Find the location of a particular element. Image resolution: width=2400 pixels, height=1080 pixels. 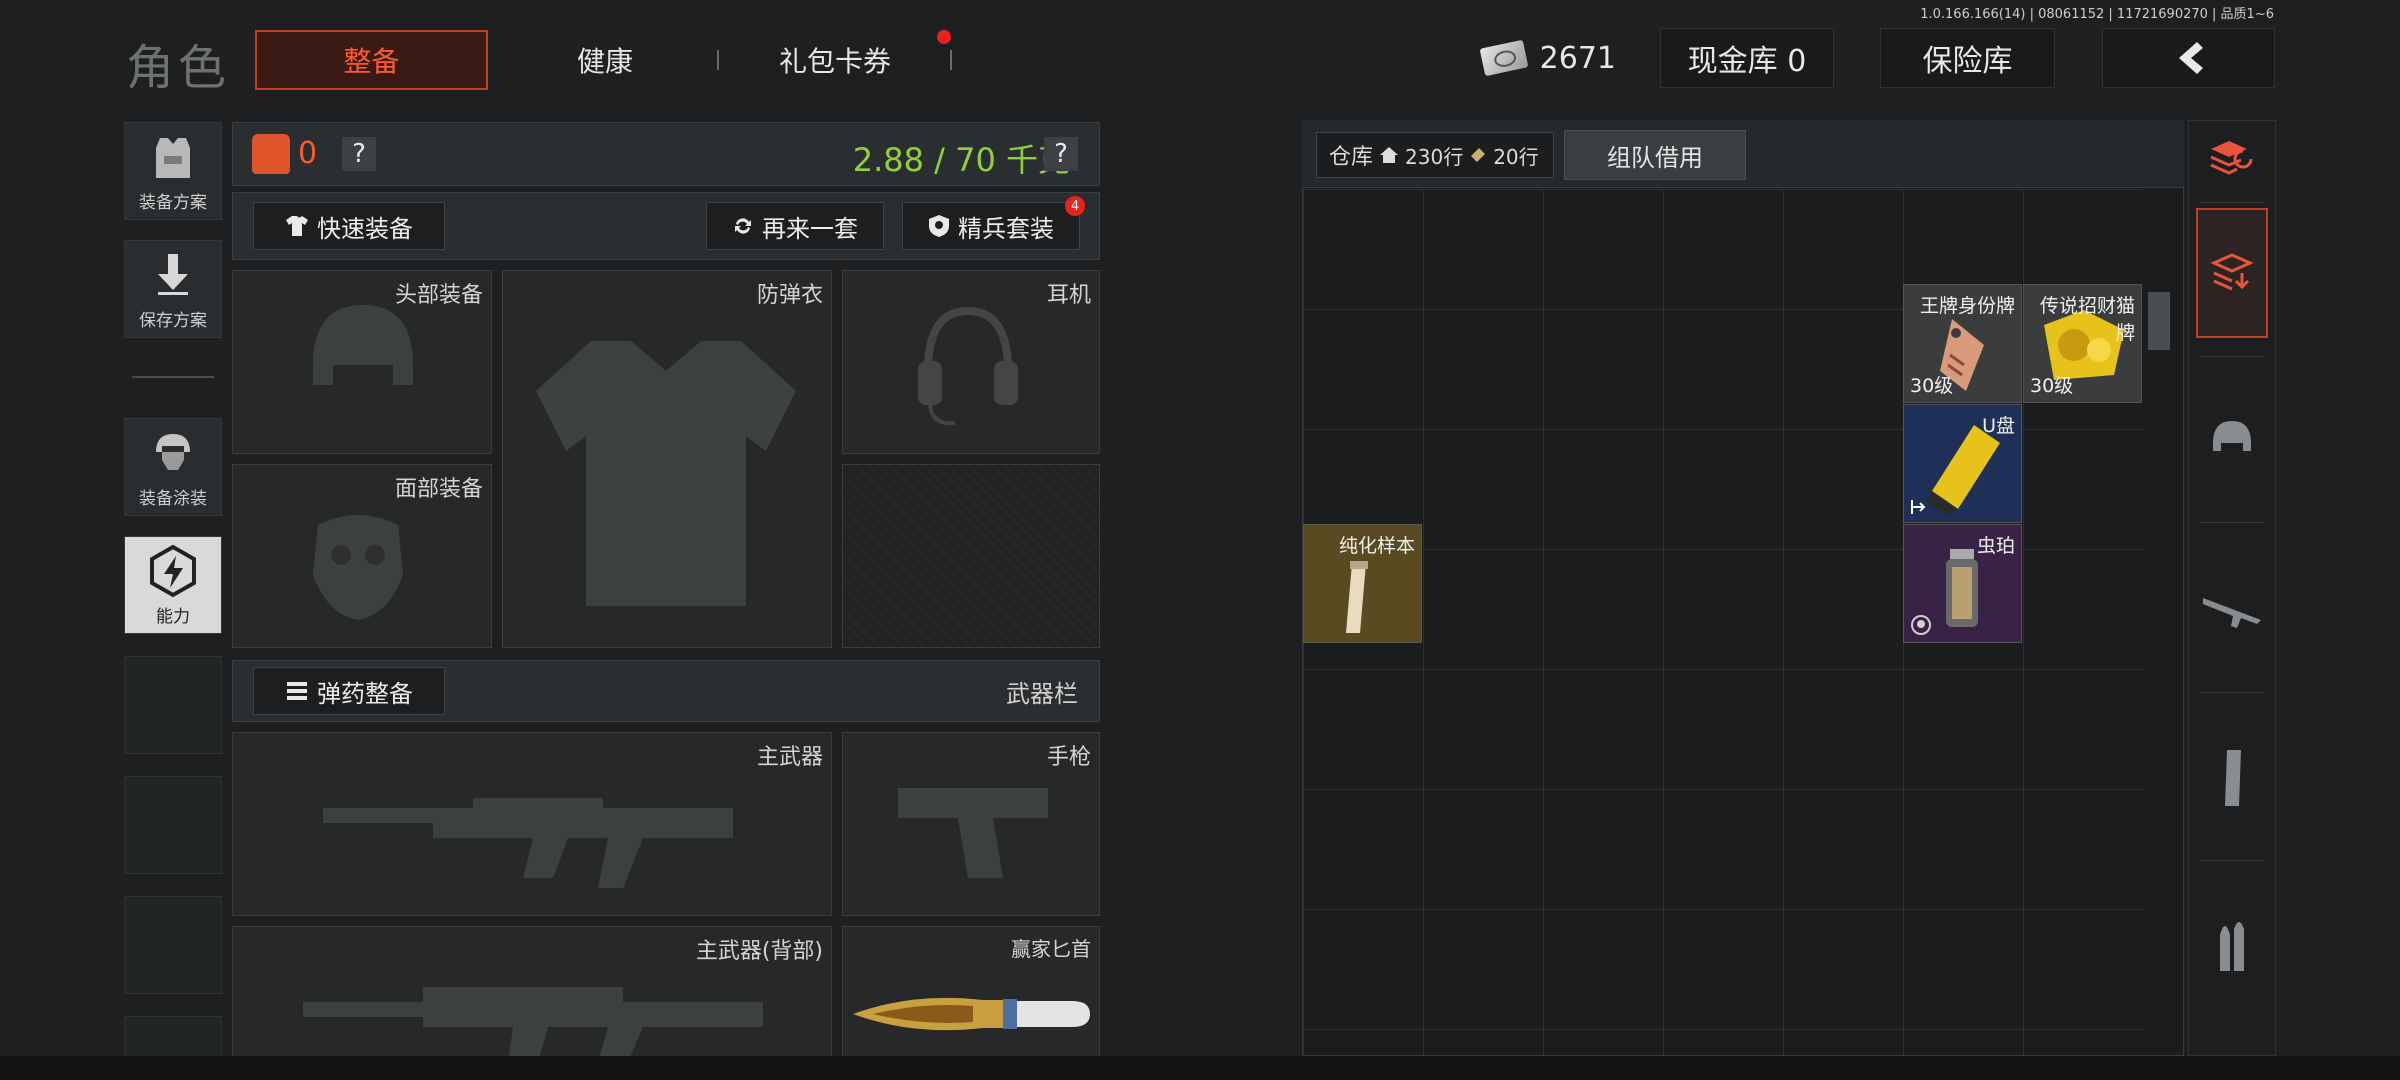

weight-help-button: ? is located at coordinates (1061, 154).